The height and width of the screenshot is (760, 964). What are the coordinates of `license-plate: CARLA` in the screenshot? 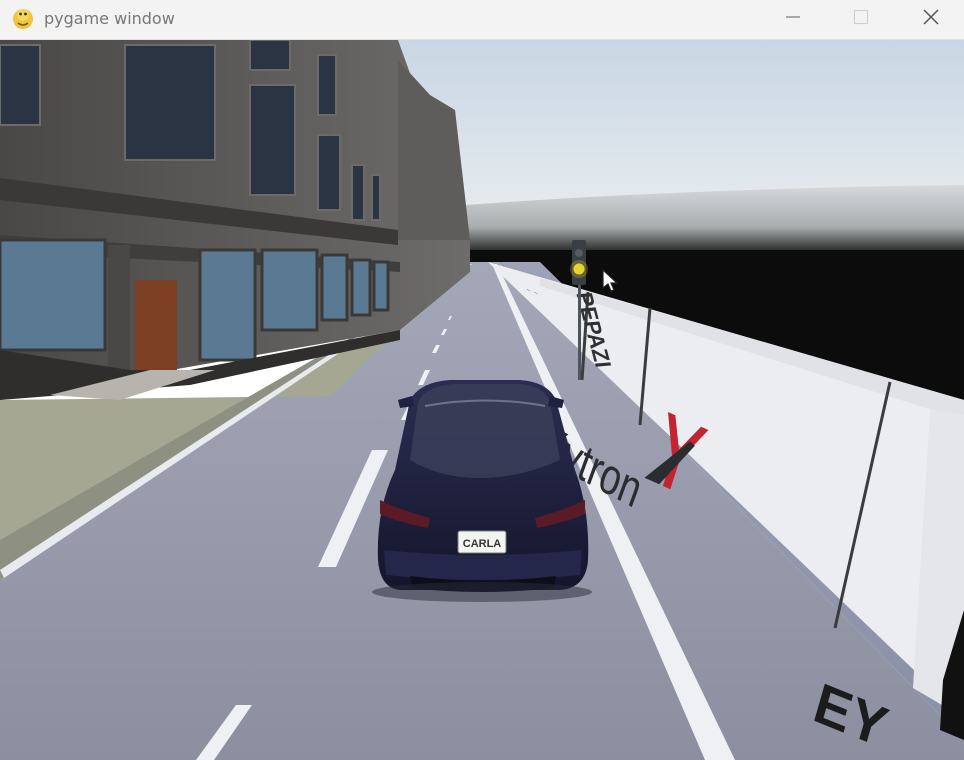 It's located at (482, 544).